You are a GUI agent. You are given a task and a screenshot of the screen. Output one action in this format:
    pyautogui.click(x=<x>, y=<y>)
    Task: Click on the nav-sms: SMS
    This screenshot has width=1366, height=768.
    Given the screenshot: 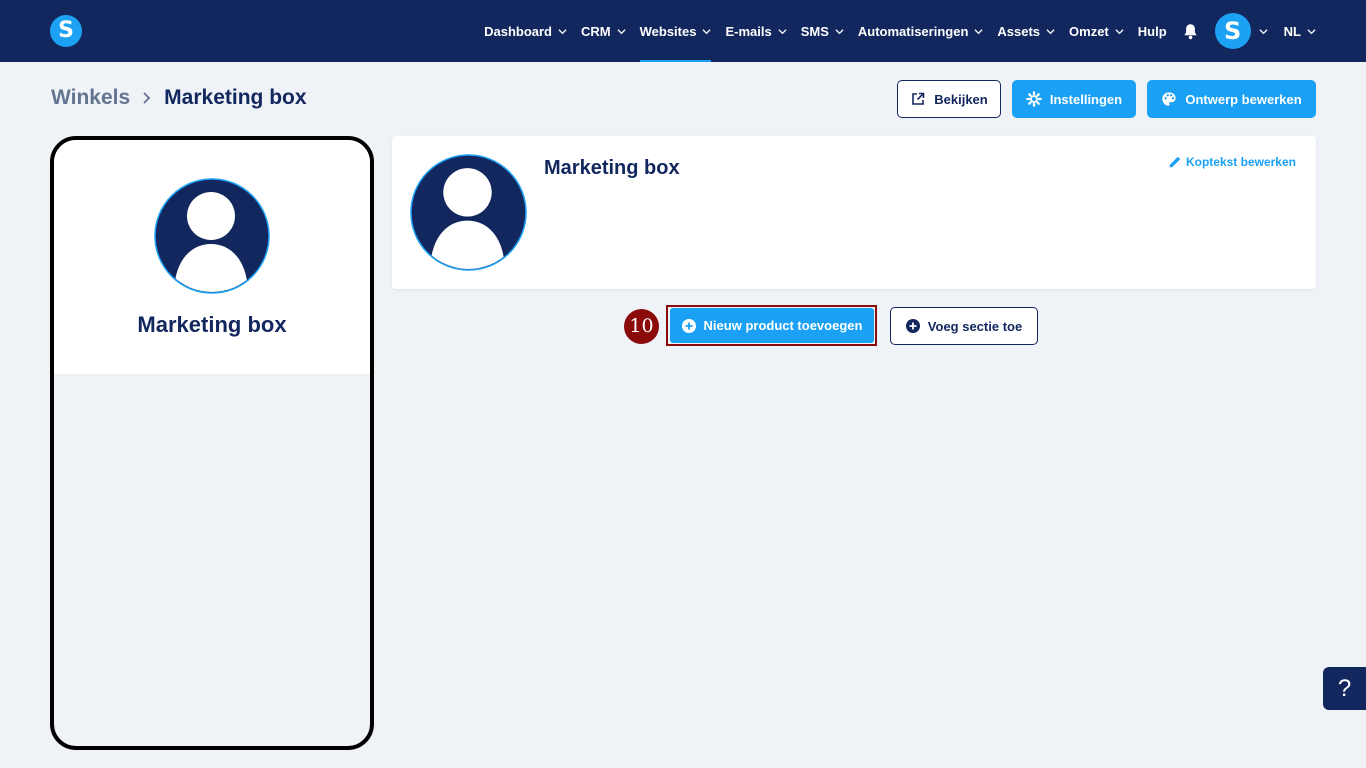 What is the action you would take?
    pyautogui.click(x=822, y=31)
    